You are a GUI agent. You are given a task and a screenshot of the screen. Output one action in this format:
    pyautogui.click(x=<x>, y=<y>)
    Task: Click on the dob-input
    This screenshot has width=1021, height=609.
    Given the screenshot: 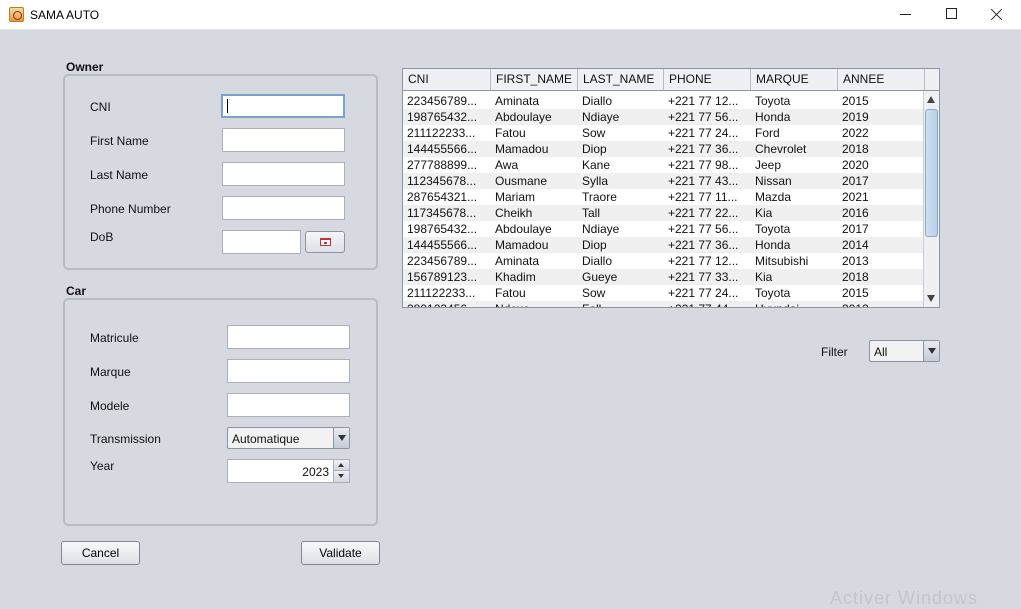 What is the action you would take?
    pyautogui.click(x=261, y=242)
    